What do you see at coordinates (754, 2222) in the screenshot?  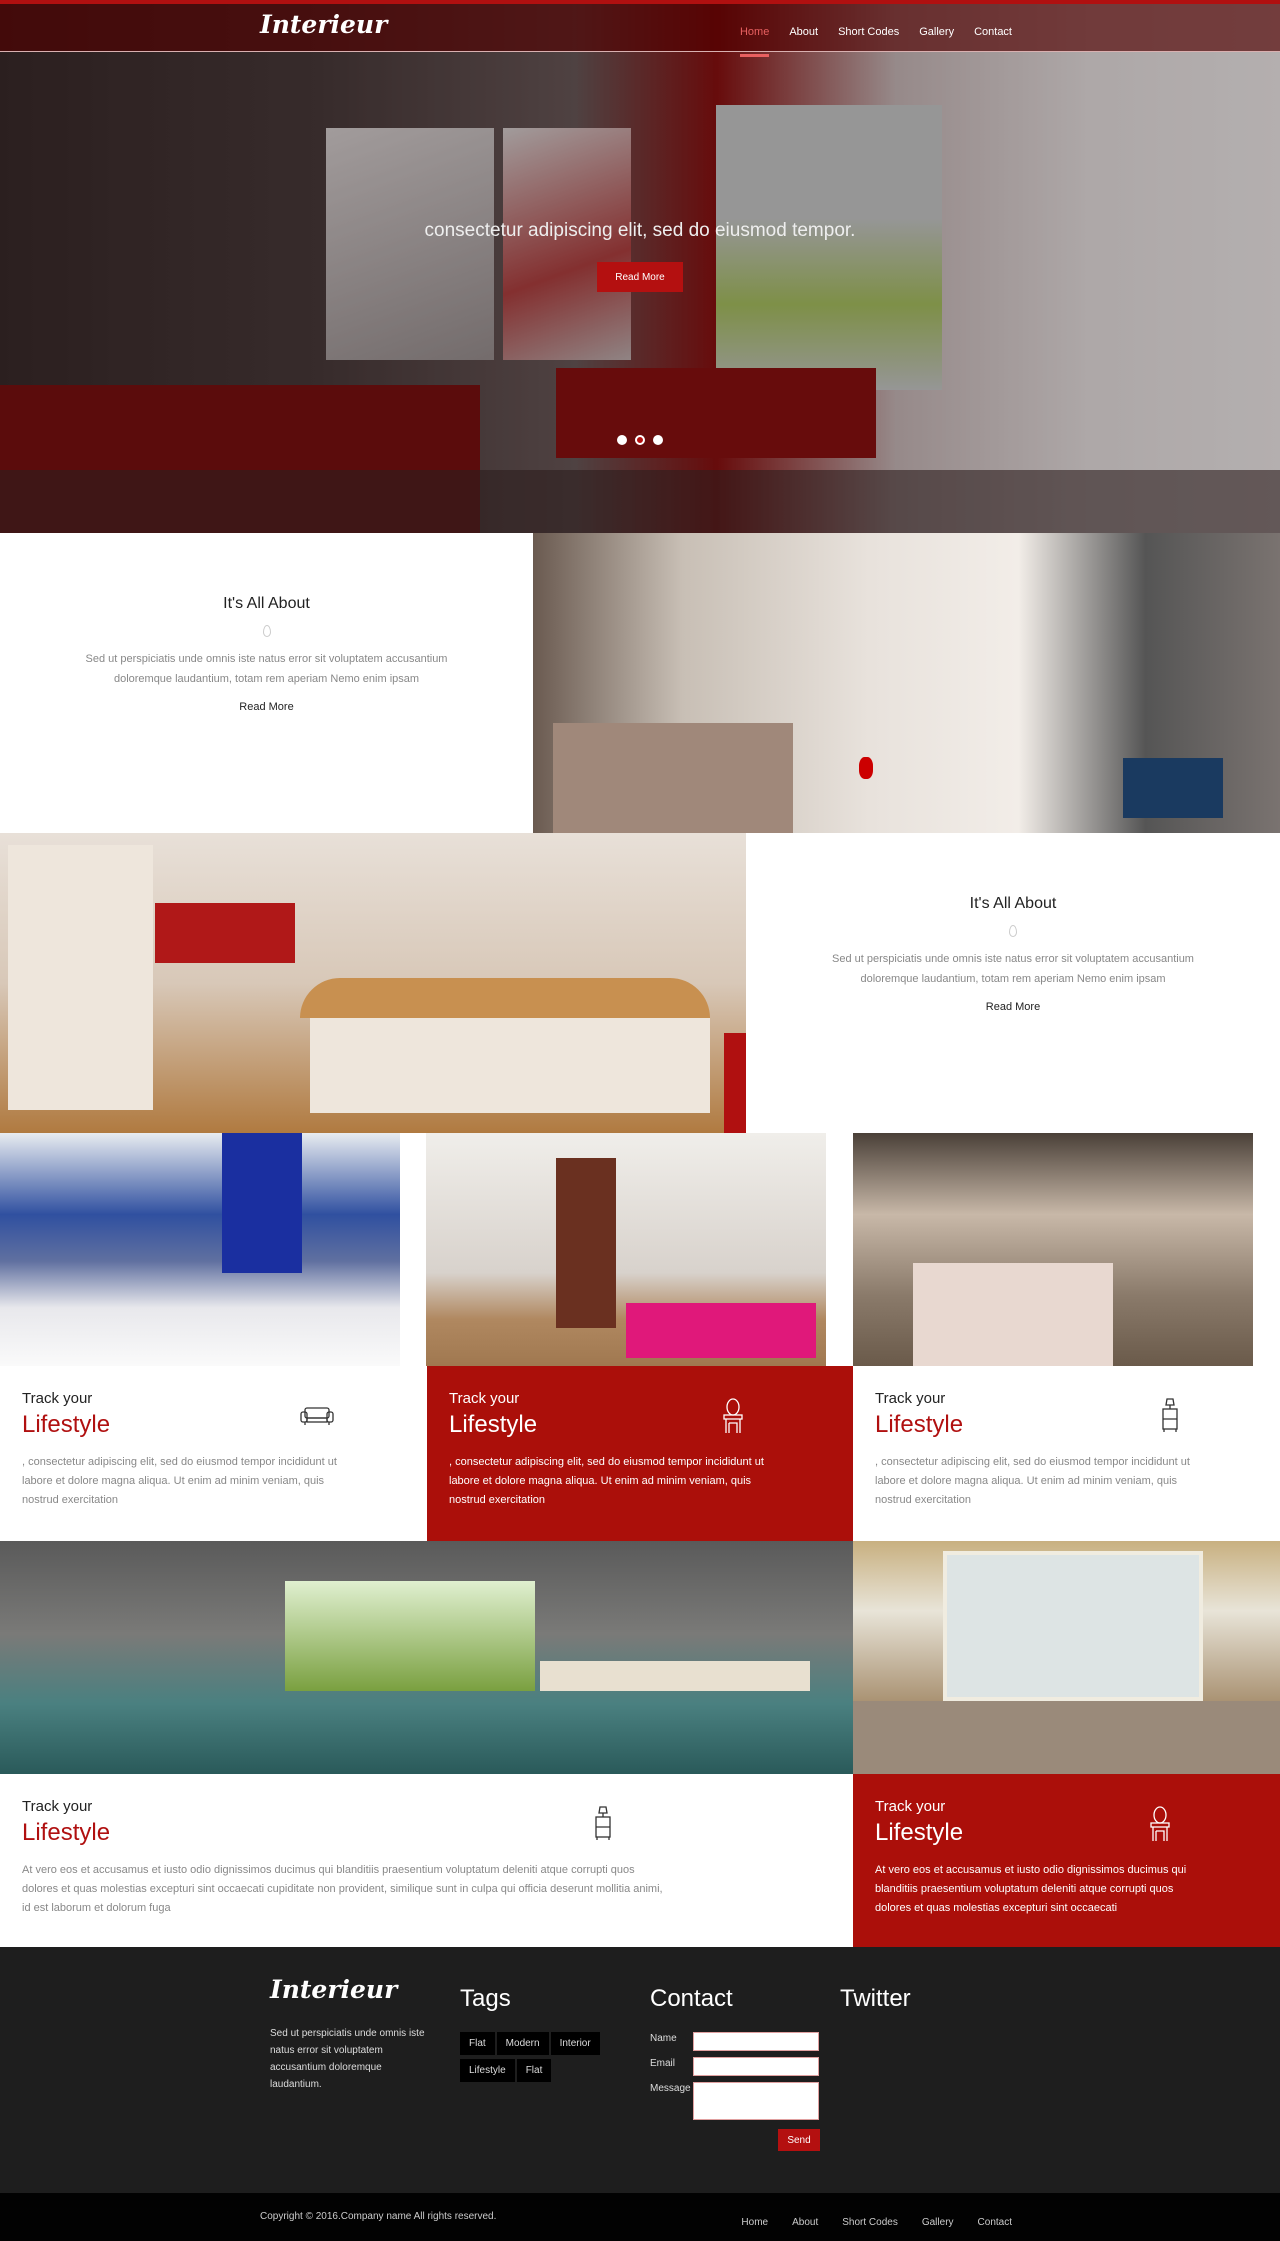 I see `footer-nav-home: Home` at bounding box center [754, 2222].